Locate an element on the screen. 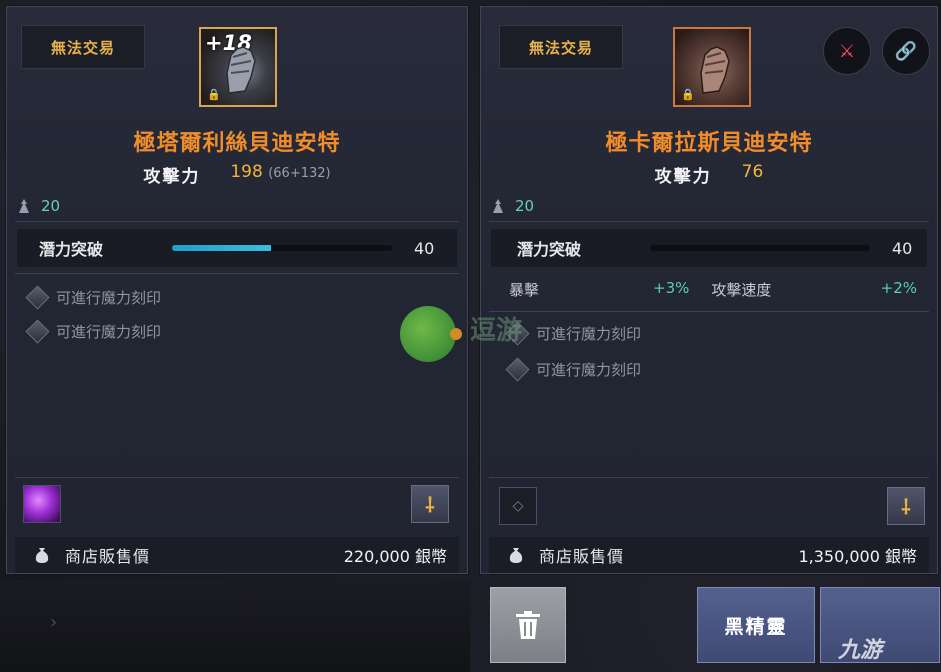  compare-toggle-button: ⚔ is located at coordinates (847, 51).